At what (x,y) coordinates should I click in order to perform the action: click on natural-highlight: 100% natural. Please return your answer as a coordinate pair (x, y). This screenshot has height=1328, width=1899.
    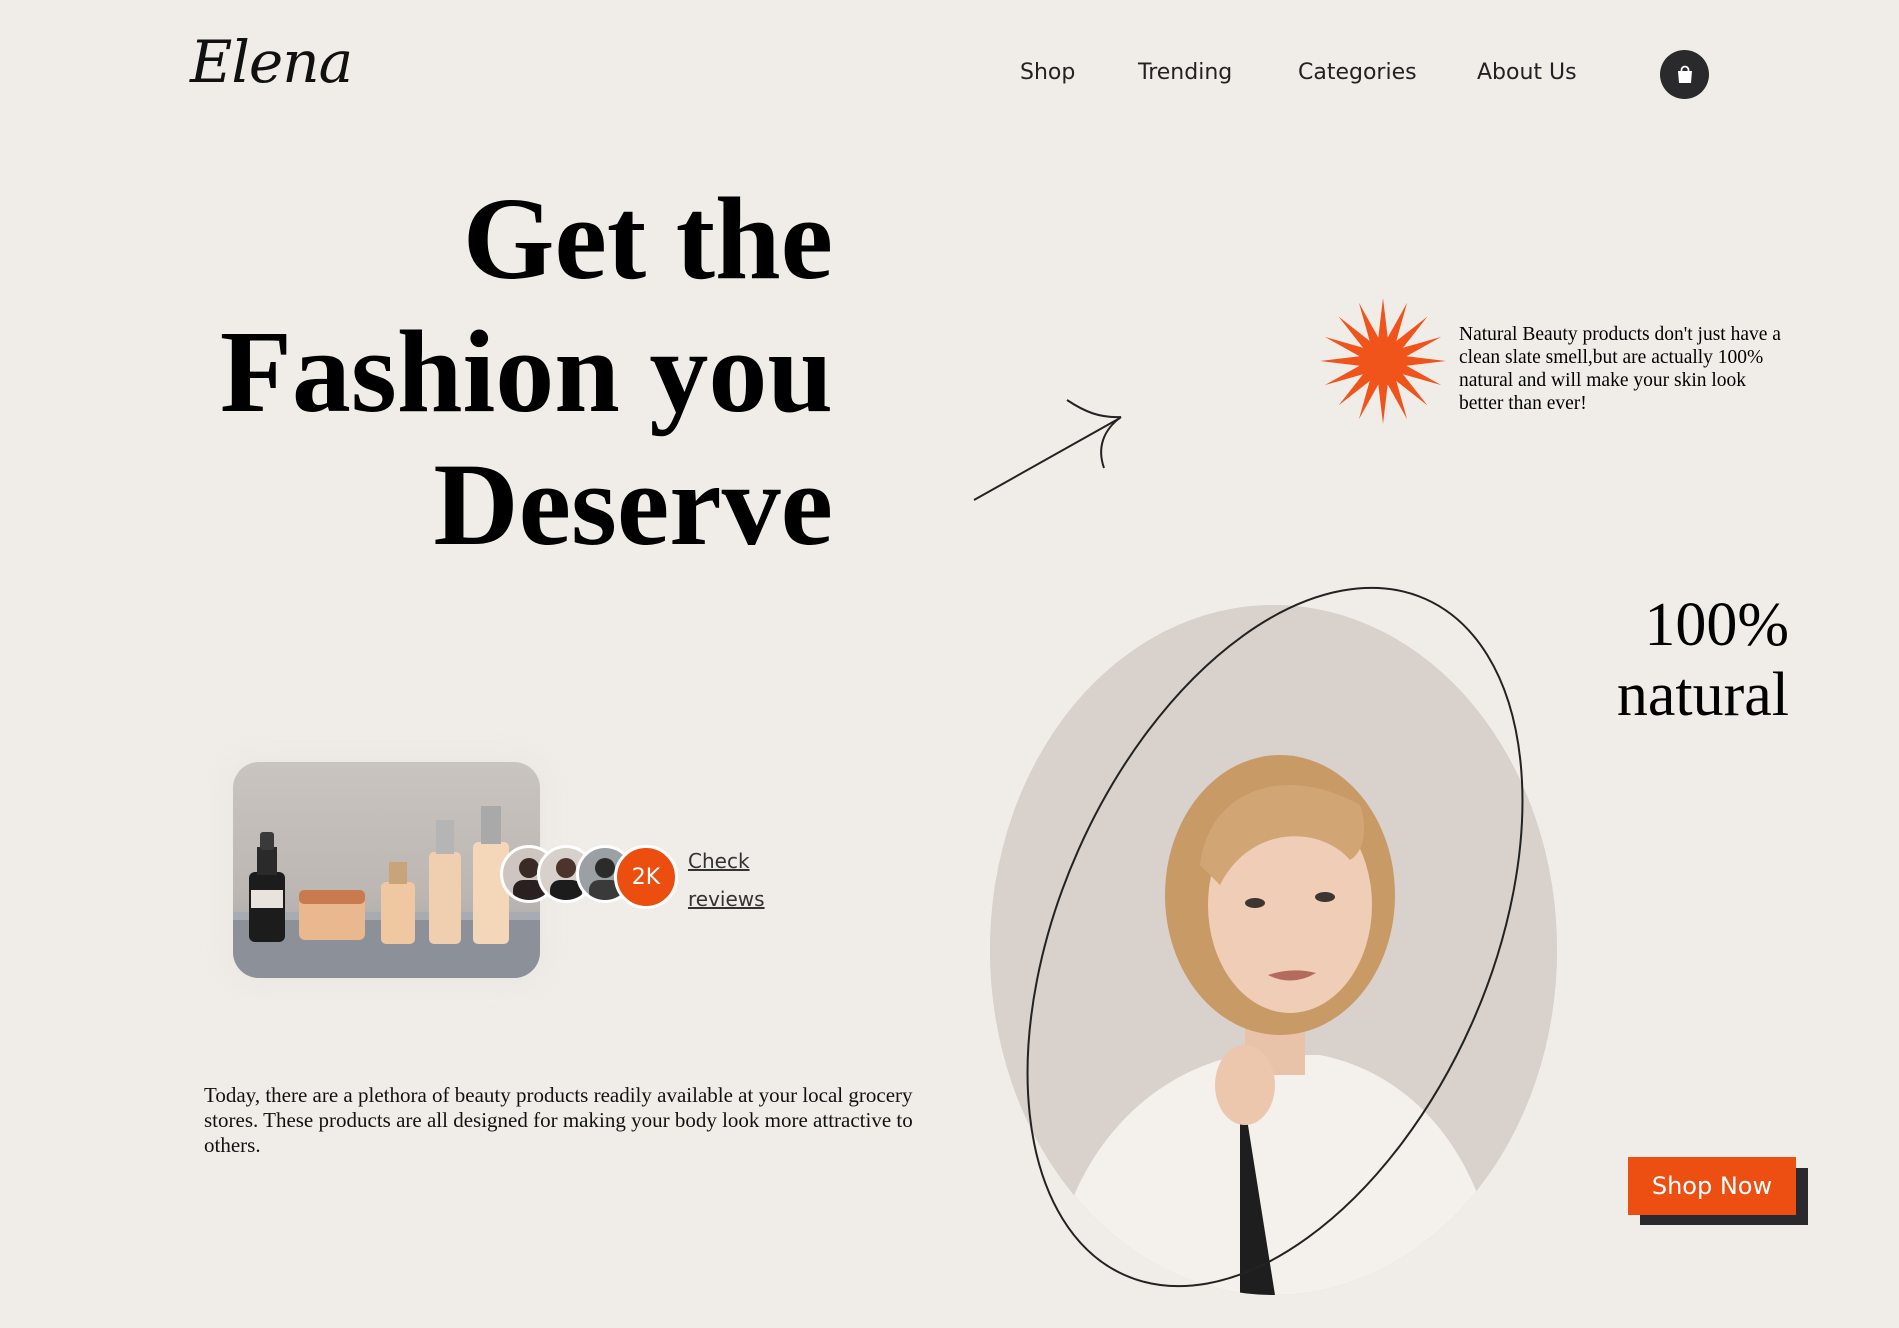
    Looking at the image, I should click on (1703, 660).